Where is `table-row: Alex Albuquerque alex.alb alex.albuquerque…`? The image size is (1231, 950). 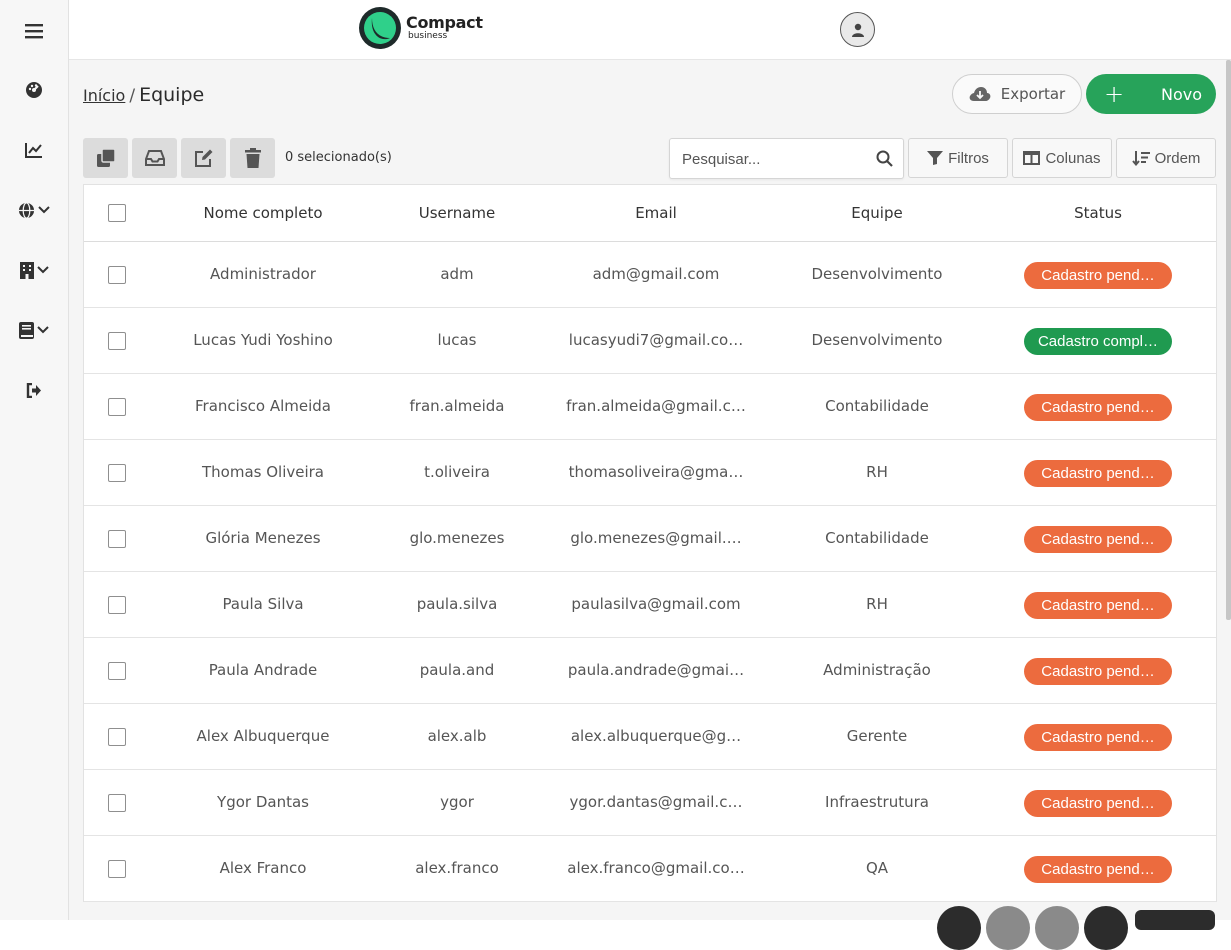 table-row: Alex Albuquerque alex.alb alex.albuquerque… is located at coordinates (650, 737).